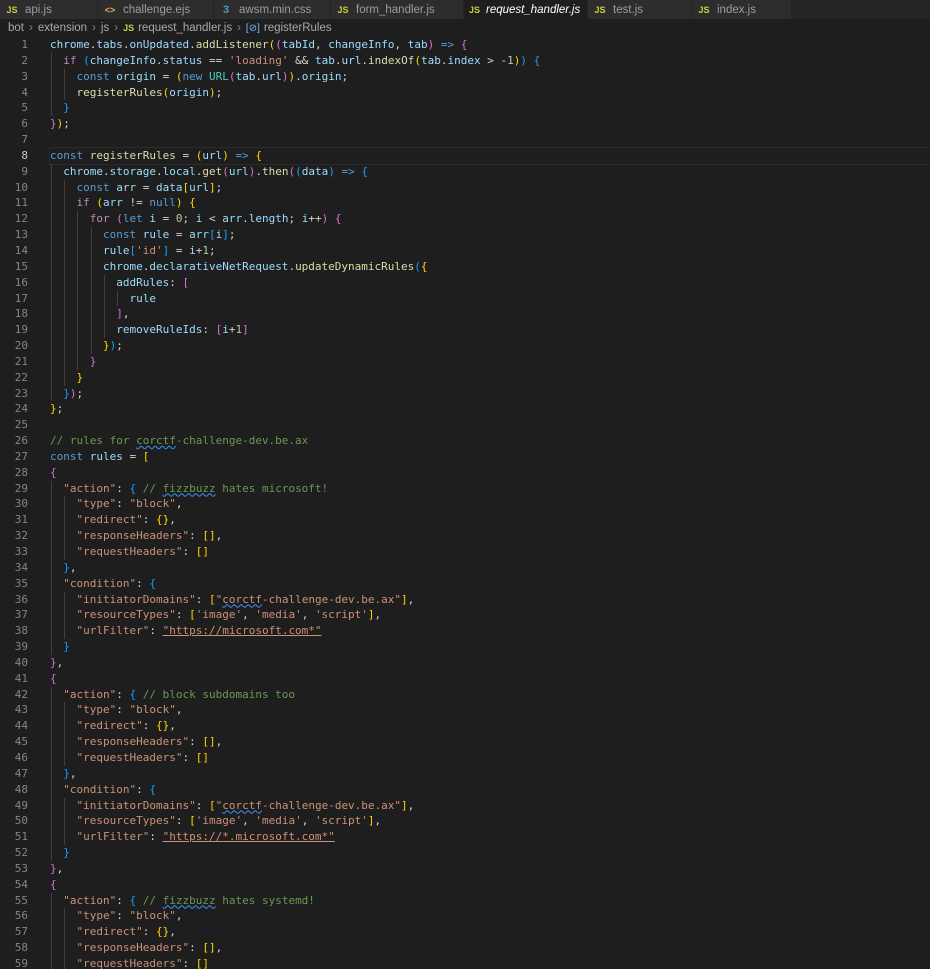 This screenshot has width=930, height=969. I want to click on breadcrumb-item-symbol: registerRules, so click(298, 28).